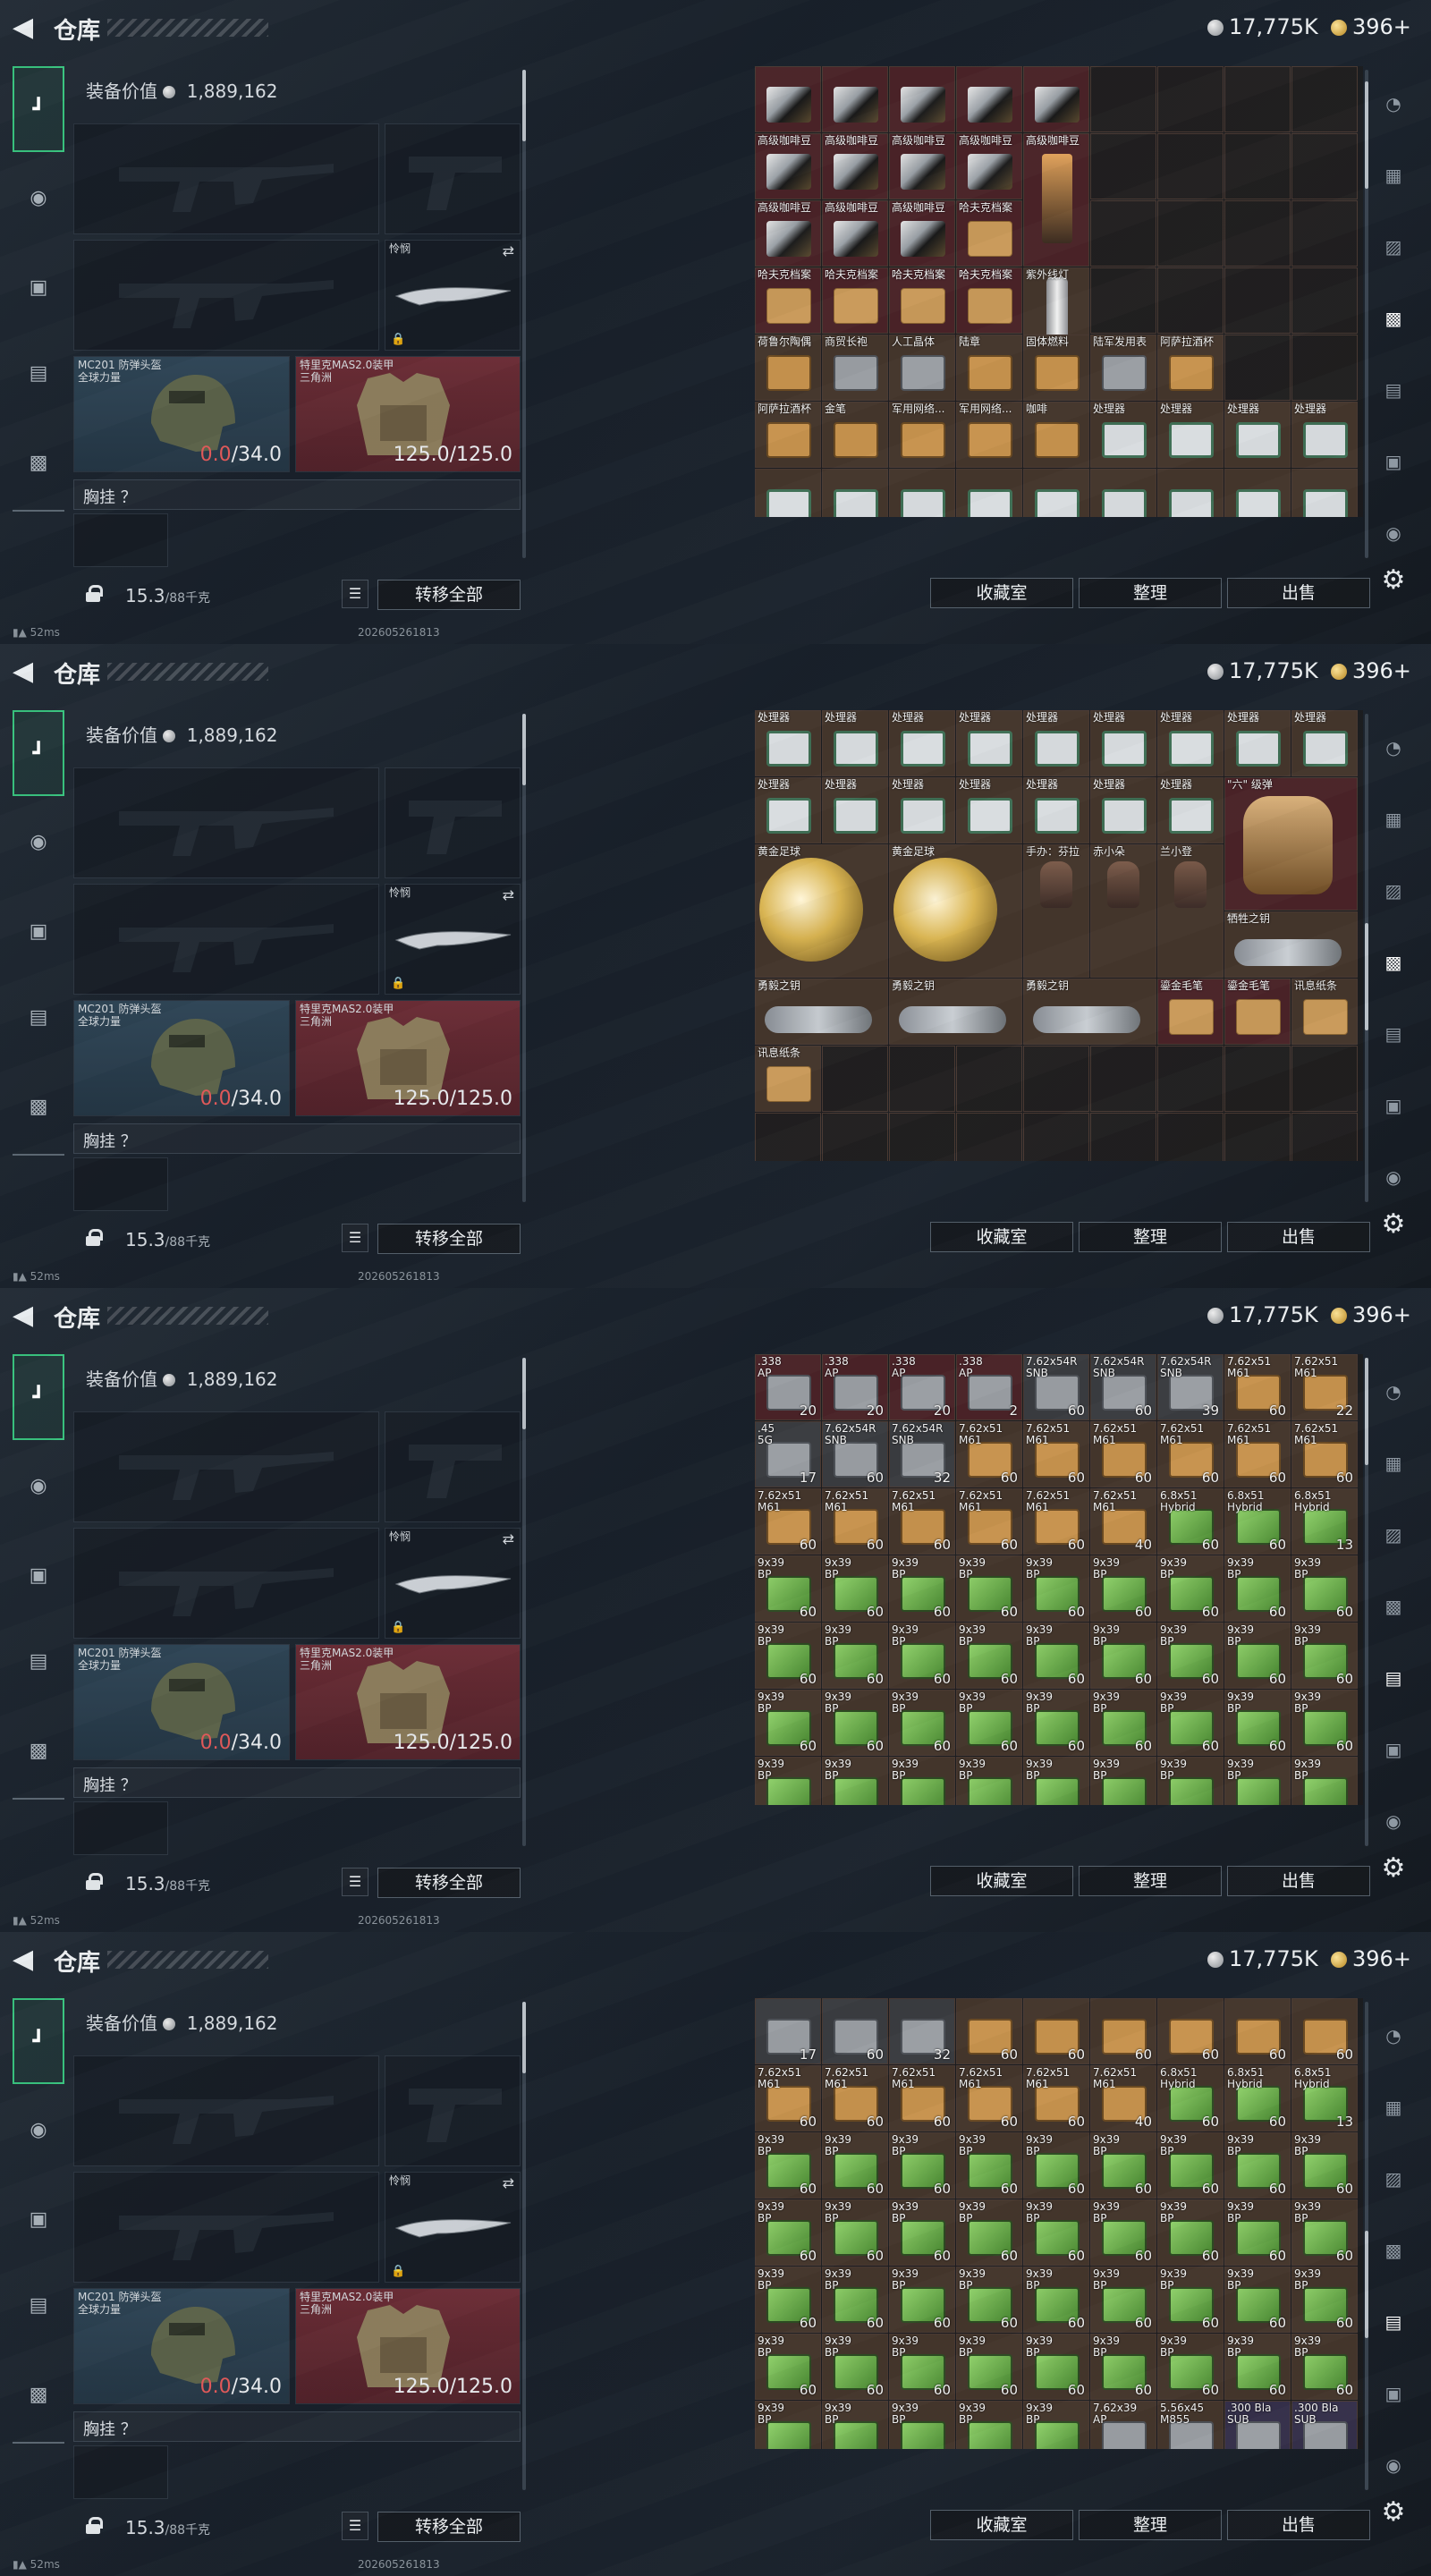 This screenshot has width=1431, height=2576. I want to click on silver-balance: 17,775K, so click(1263, 1314).